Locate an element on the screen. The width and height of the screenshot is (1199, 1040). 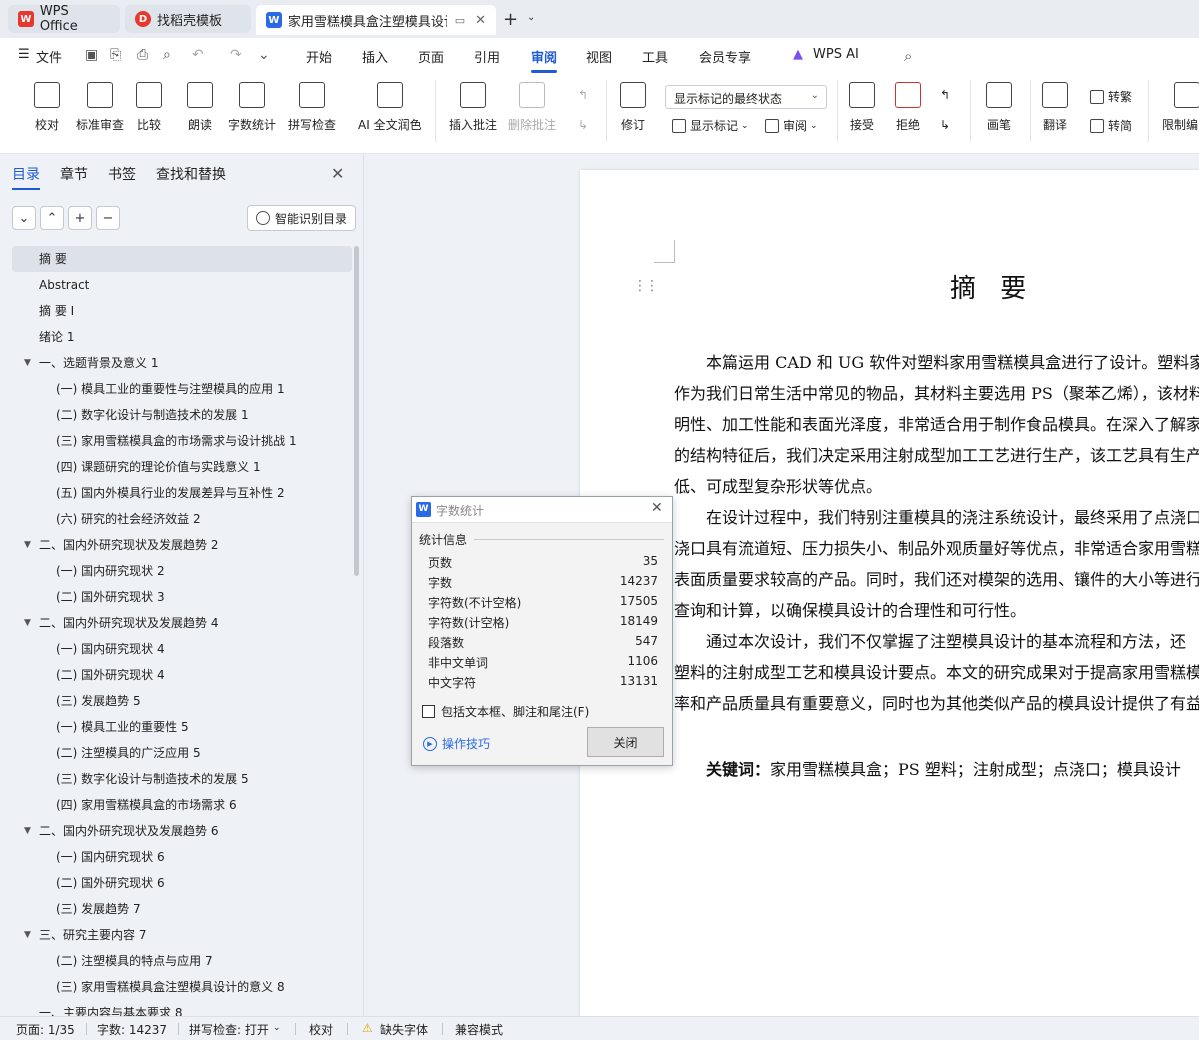
ai-polish-button: AI 全文润色 is located at coordinates (390, 107).